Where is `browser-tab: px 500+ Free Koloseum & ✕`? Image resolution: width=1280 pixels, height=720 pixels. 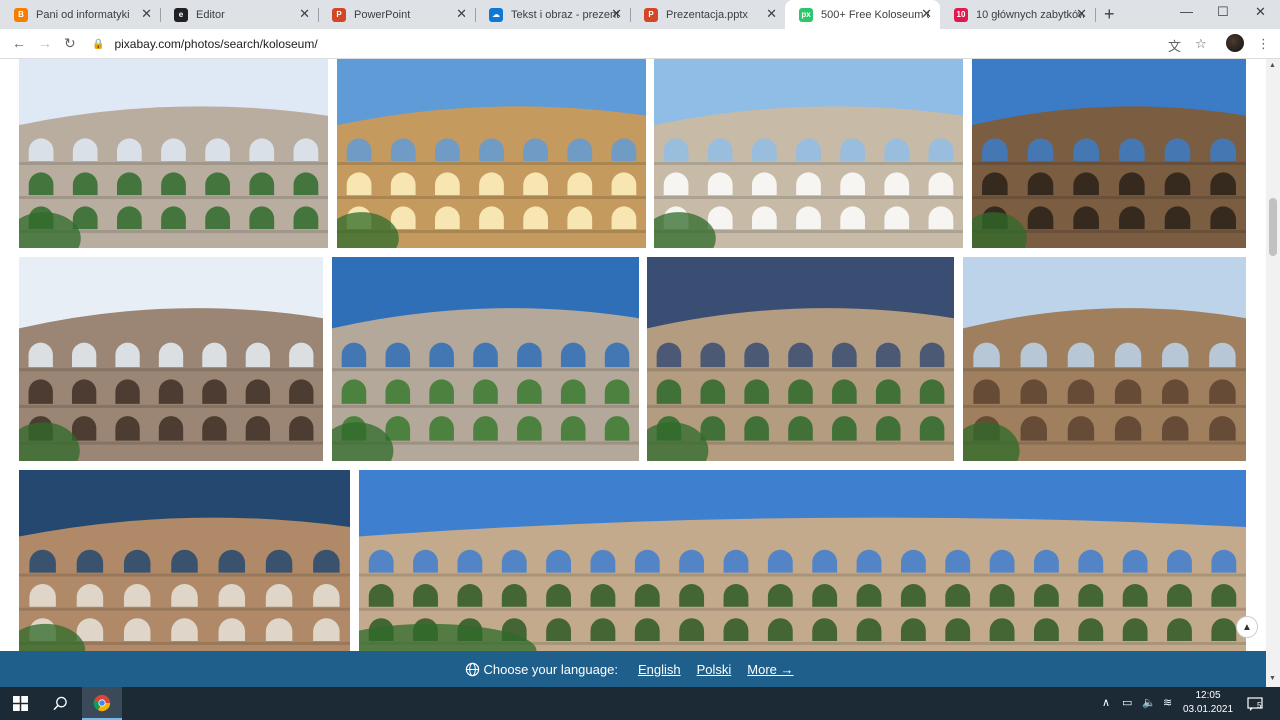
browser-tab: px 500+ Free Koloseum & ✕ is located at coordinates (862, 14).